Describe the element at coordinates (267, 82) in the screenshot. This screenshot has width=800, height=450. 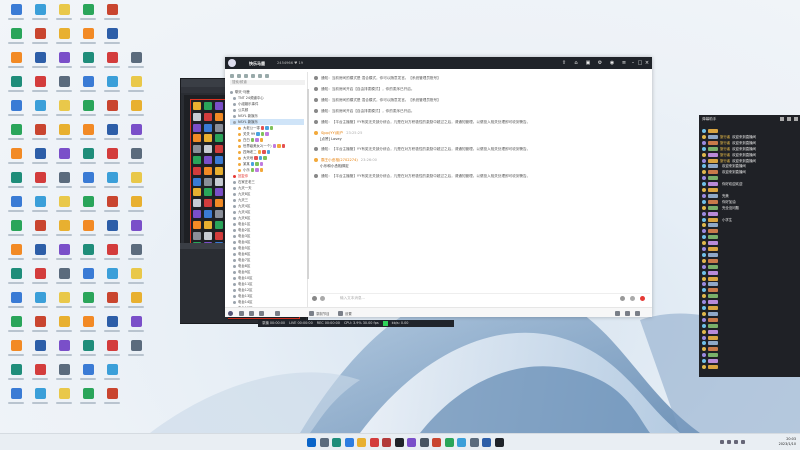
I see `channel-search-input: 搜索/频道` at that location.